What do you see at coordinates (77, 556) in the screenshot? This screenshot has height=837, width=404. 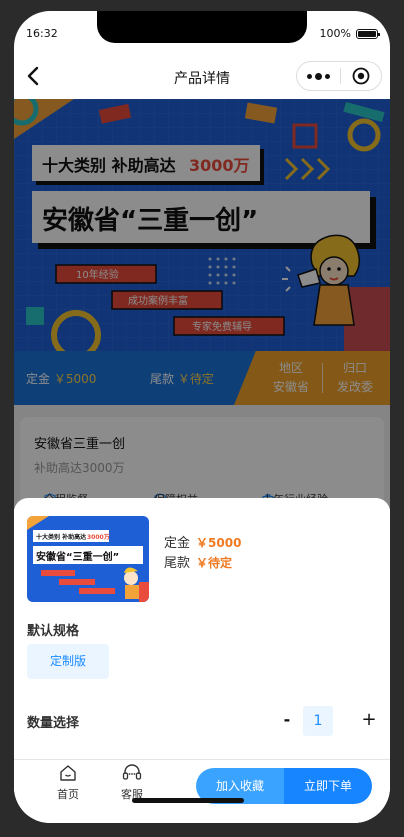 I see `svg-text: 安徽省“三重一创”` at bounding box center [77, 556].